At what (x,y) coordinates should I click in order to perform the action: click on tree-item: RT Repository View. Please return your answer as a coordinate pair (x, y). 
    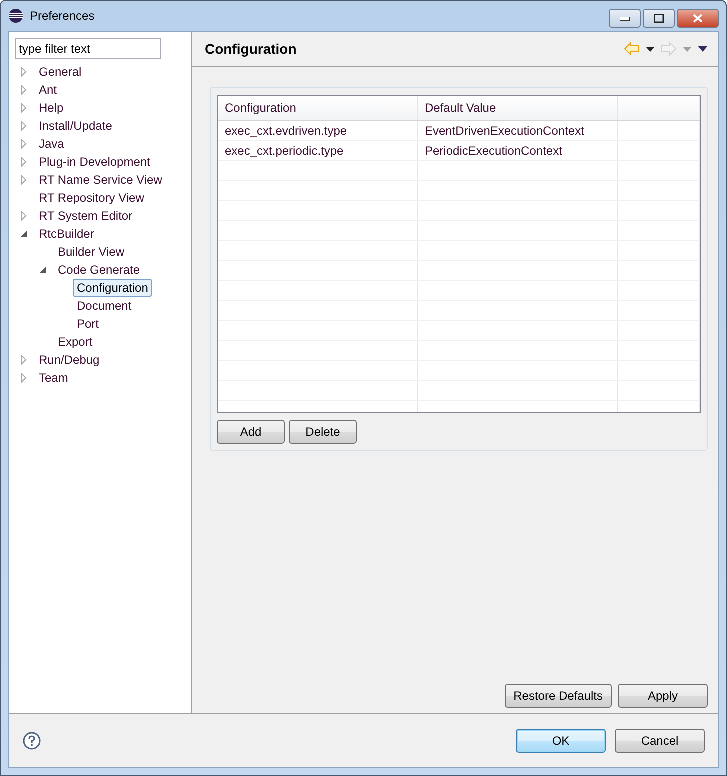
    Looking at the image, I should click on (91, 198).